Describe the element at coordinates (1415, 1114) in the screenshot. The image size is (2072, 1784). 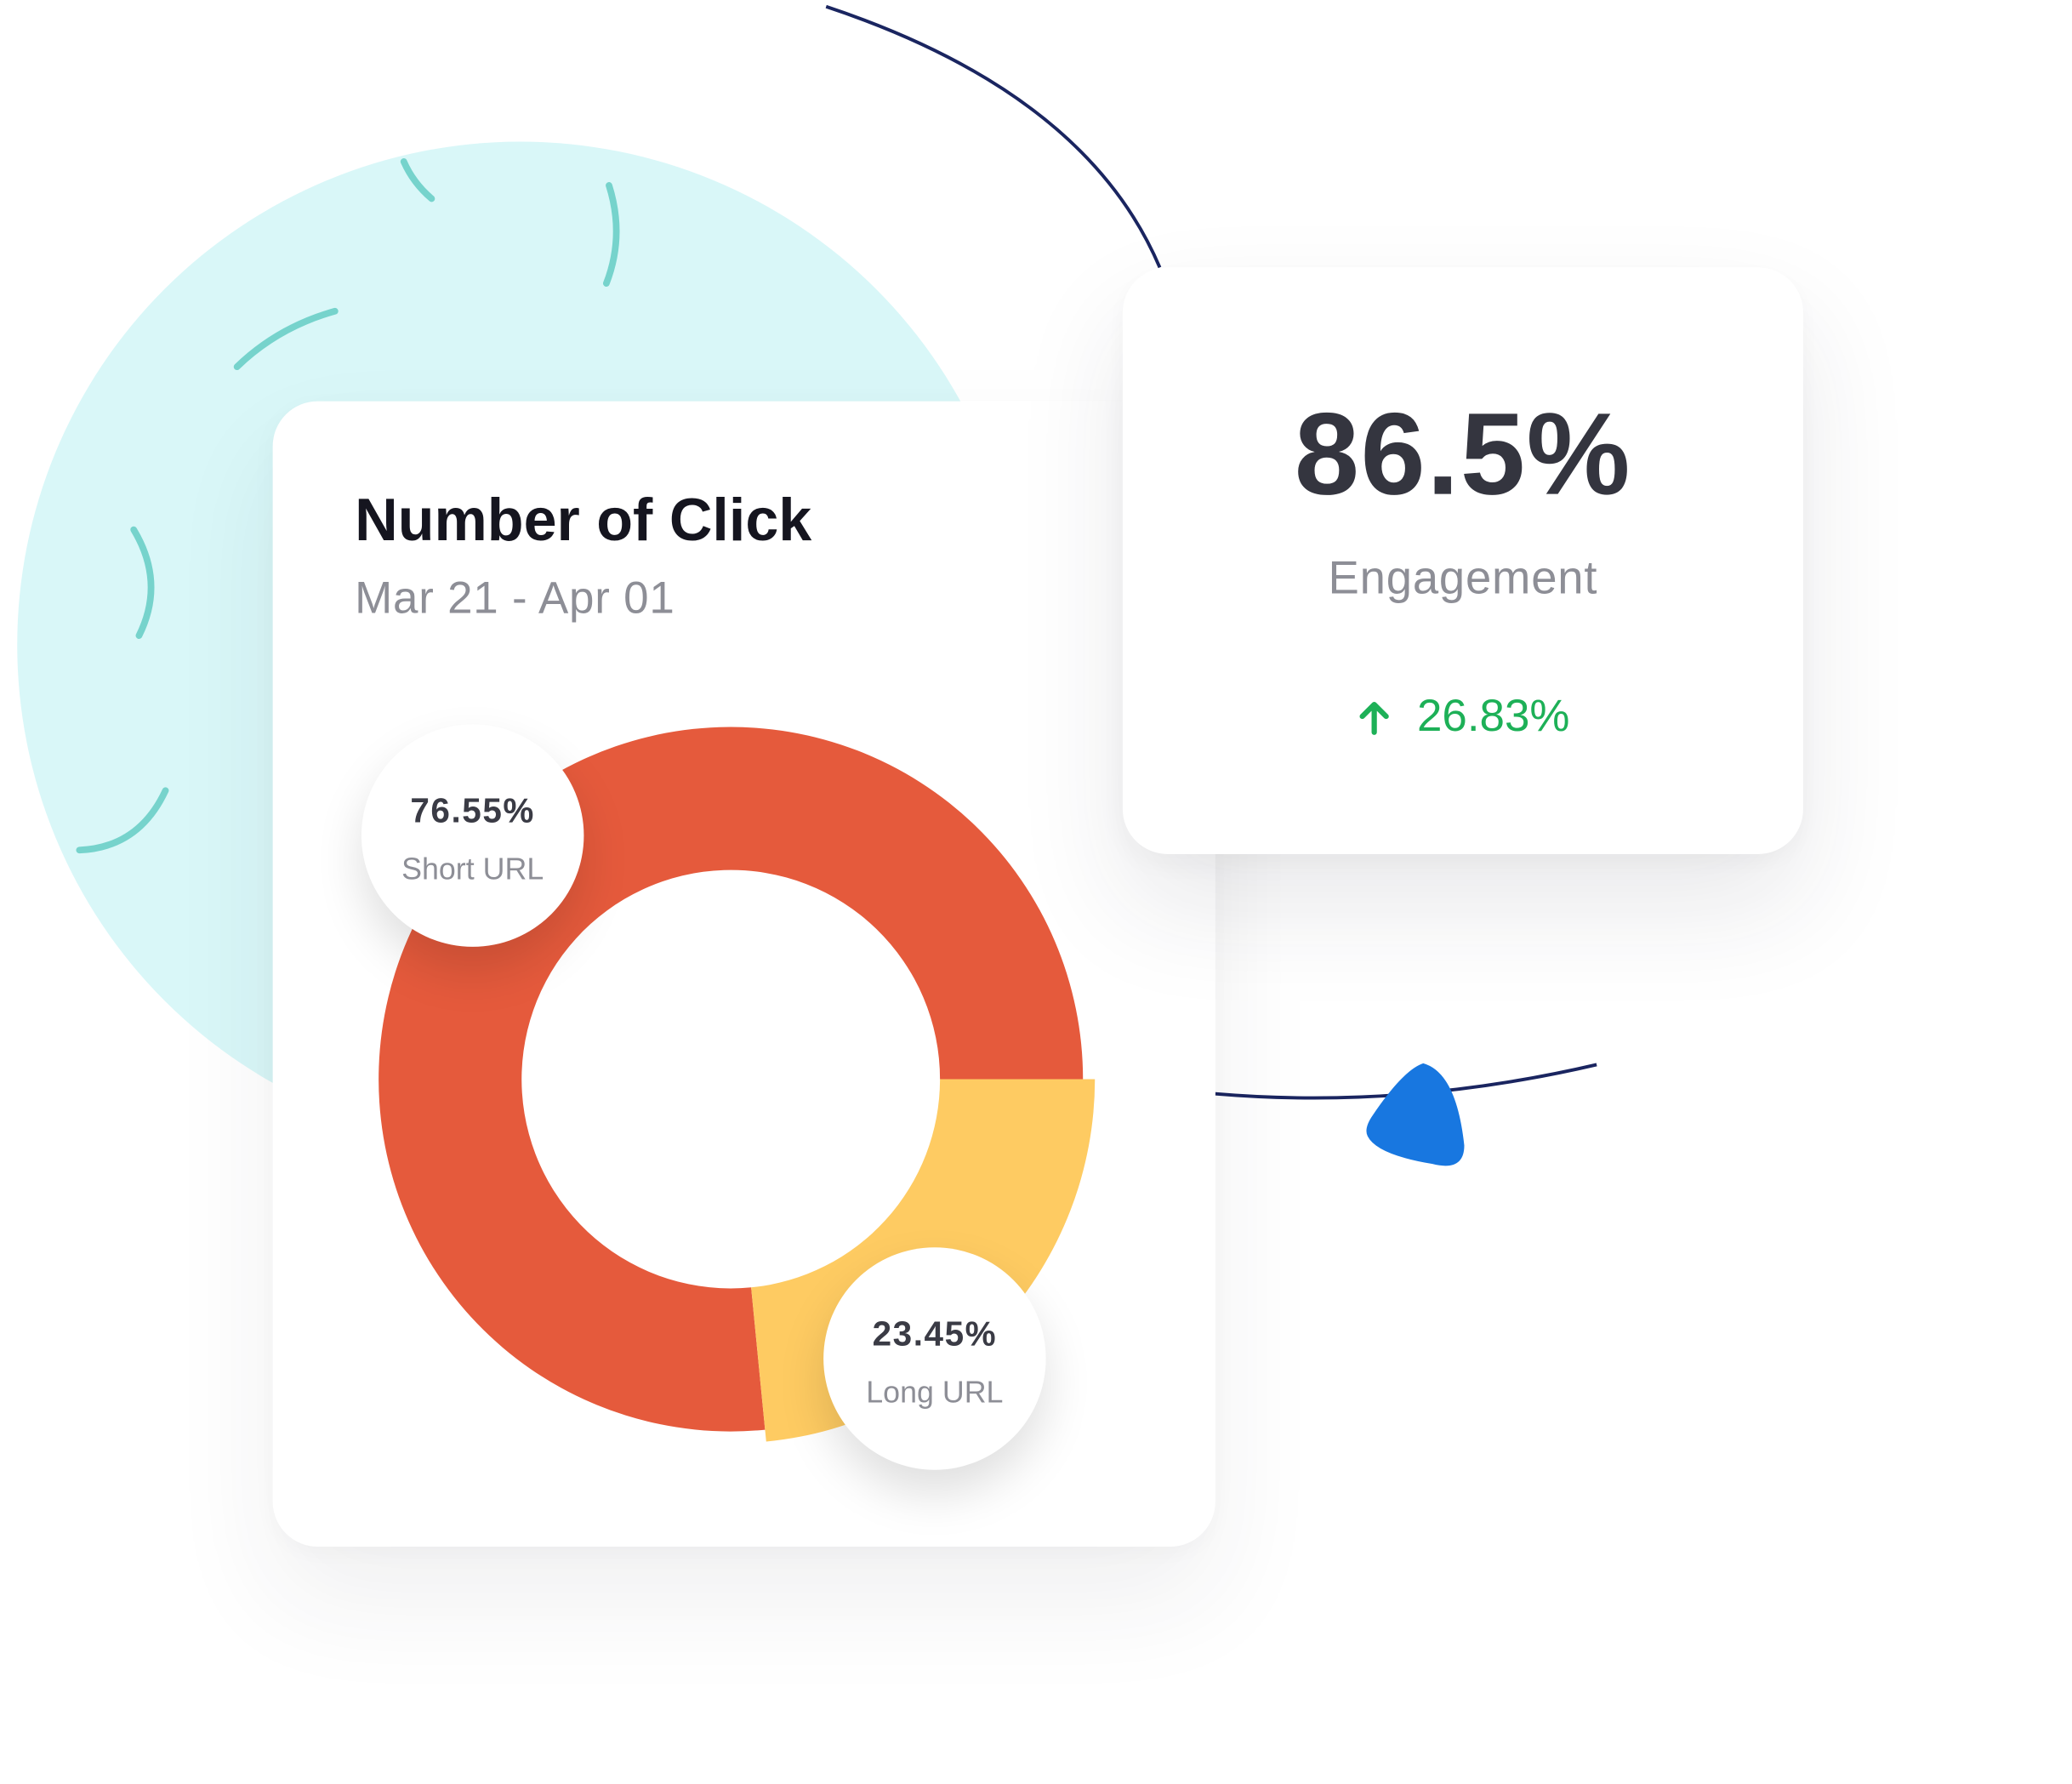
I see `decor-blue-shape` at that location.